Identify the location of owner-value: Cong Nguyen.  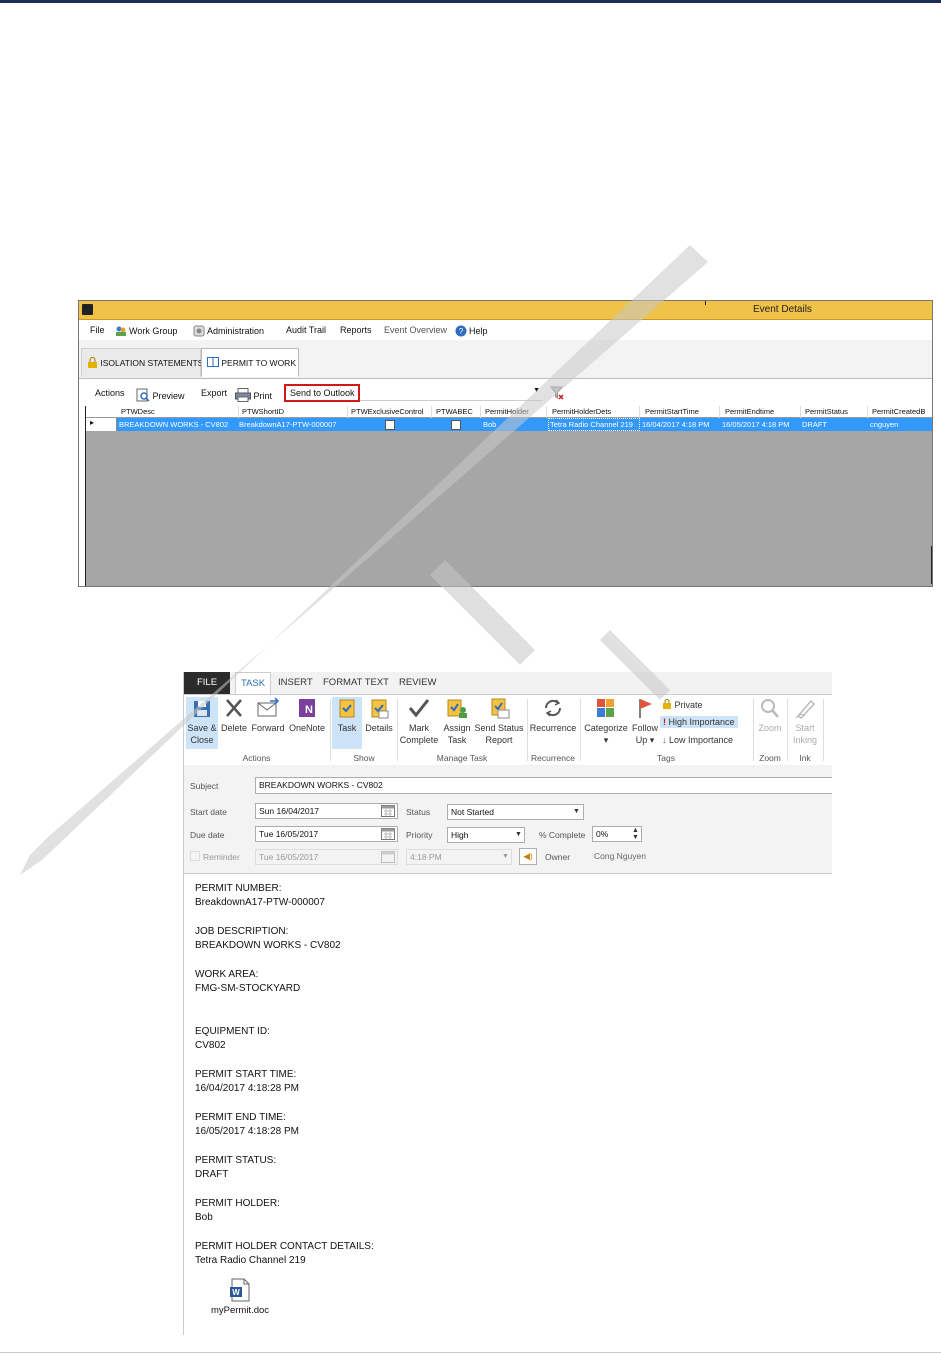
(620, 856).